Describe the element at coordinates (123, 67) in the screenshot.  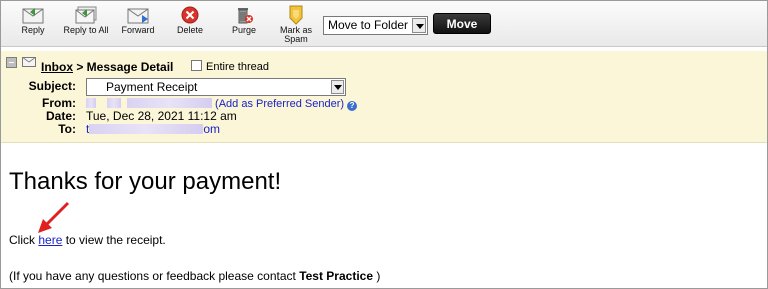
I see `breadcrumb-current: > Message Detail` at that location.